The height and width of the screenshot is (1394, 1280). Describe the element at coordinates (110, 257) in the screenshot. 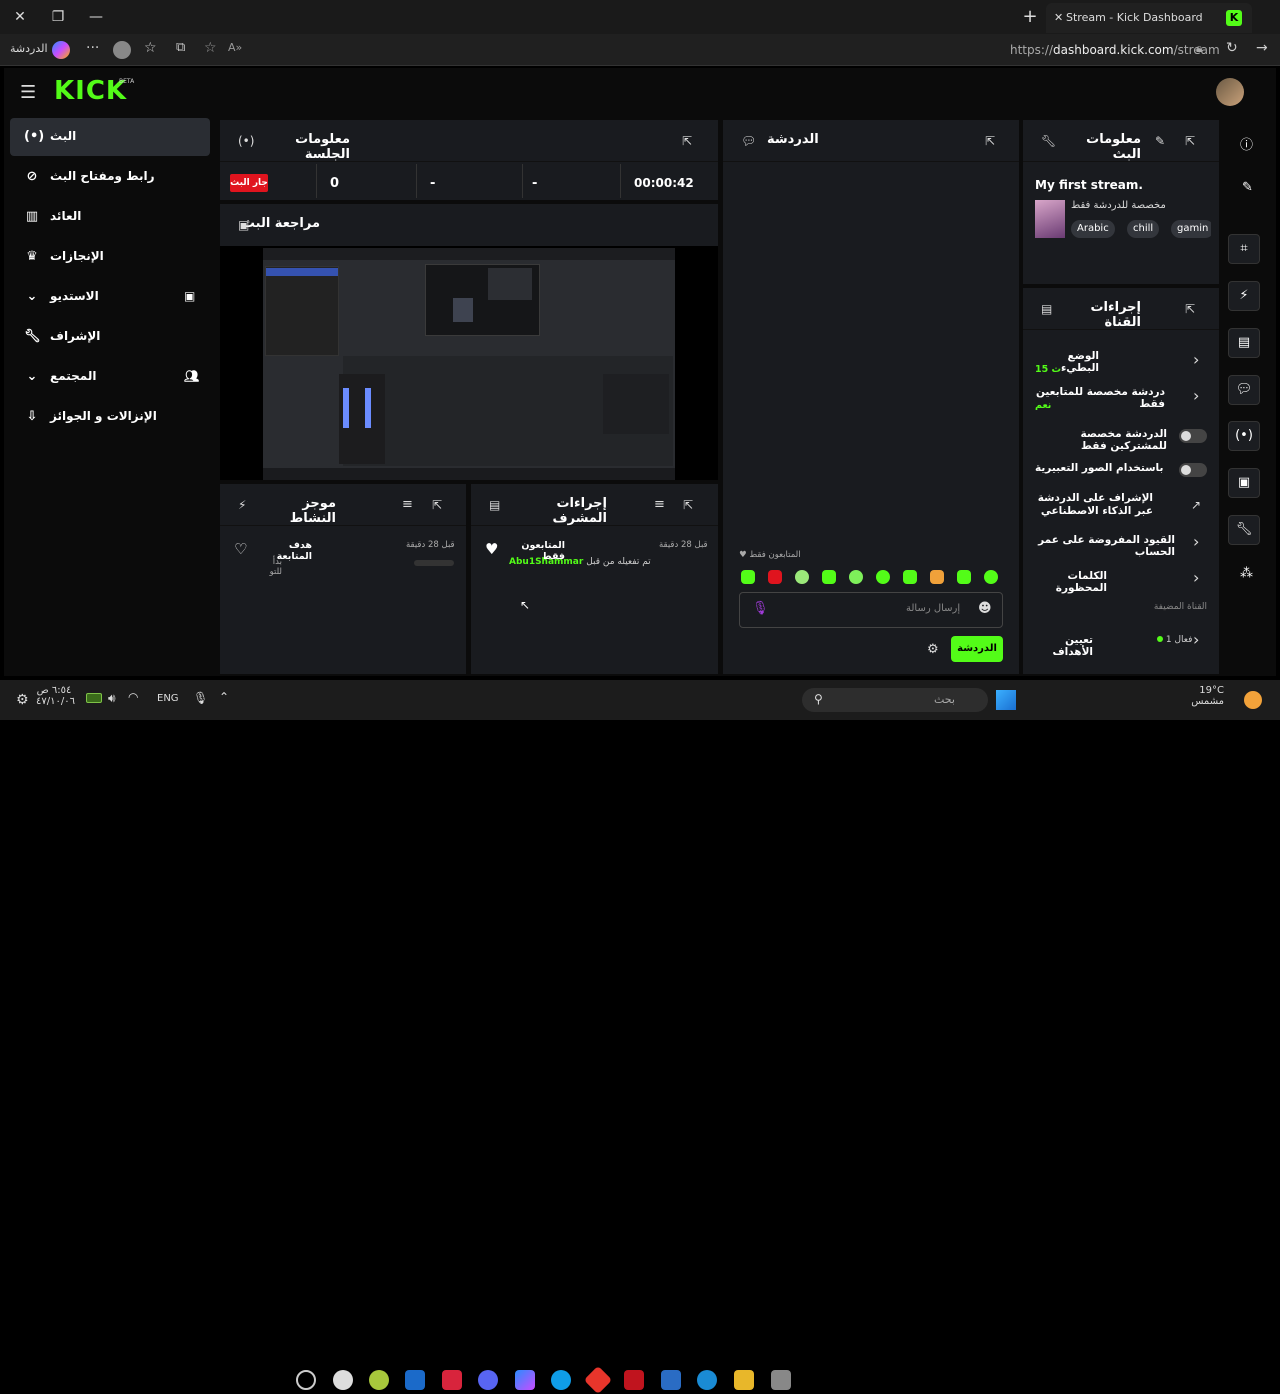

I see `sidebar-item-achievements: ♛ الإنجازات` at that location.